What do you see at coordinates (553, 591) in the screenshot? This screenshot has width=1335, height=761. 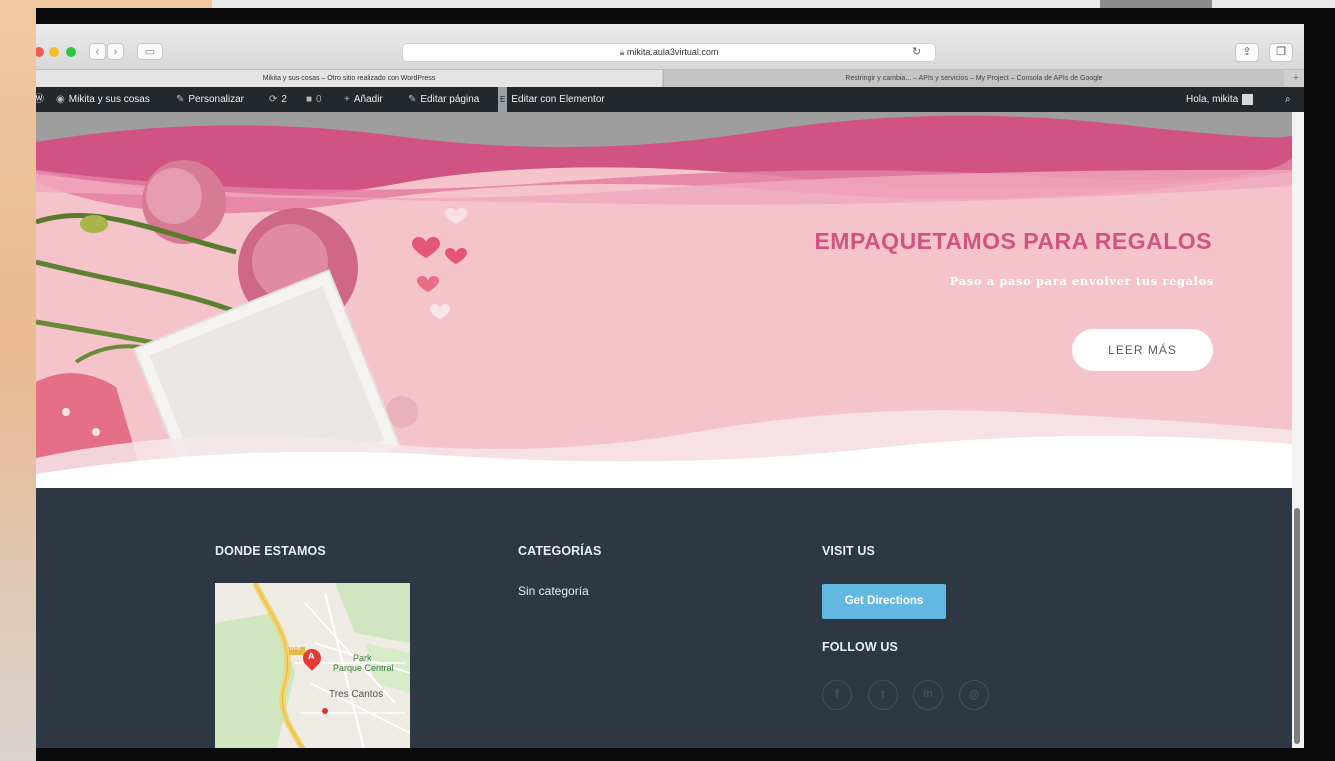 I see `category-link: Sin categoría` at bounding box center [553, 591].